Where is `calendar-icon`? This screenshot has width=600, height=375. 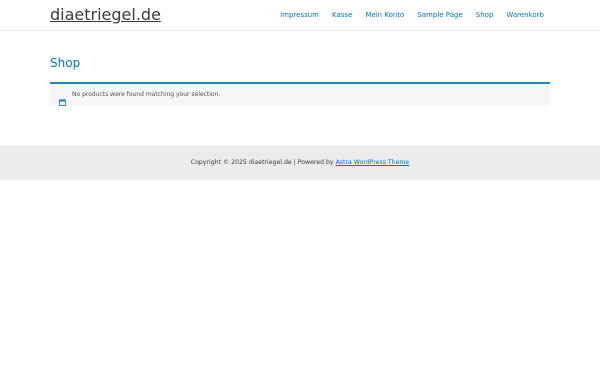
calendar-icon is located at coordinates (62, 98).